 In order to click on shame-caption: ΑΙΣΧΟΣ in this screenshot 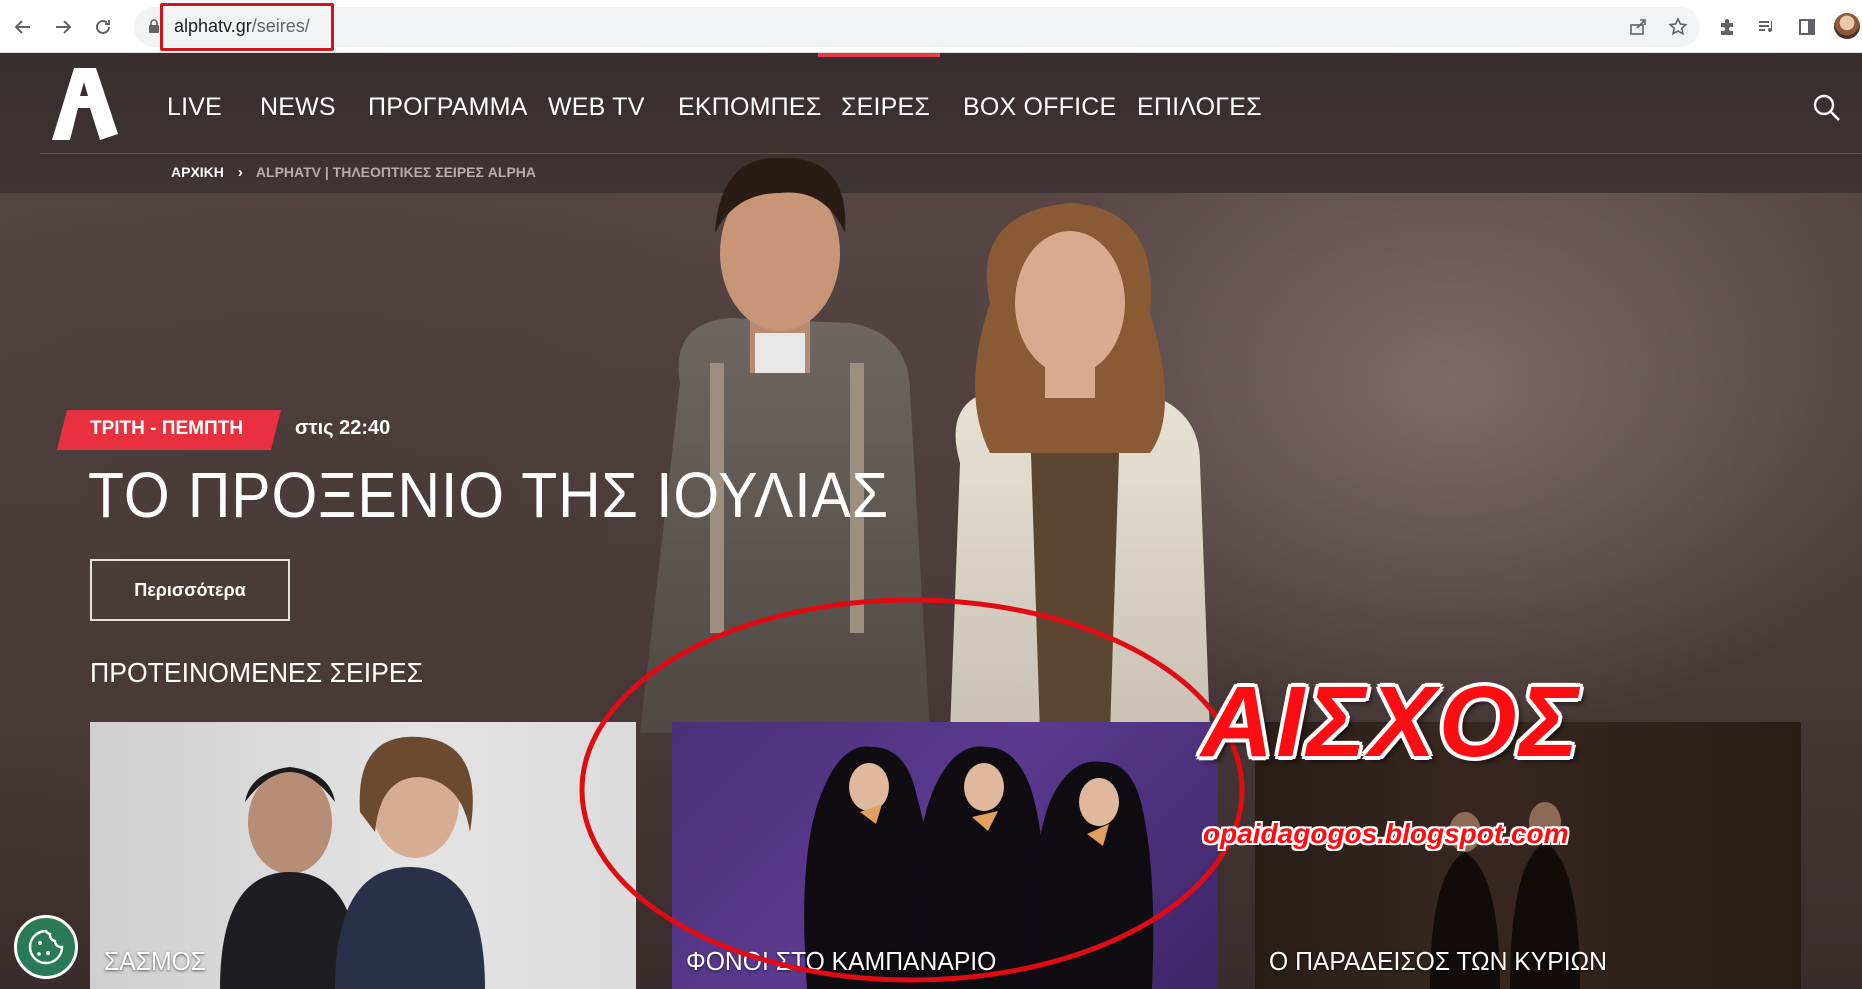, I will do `click(1391, 722)`.